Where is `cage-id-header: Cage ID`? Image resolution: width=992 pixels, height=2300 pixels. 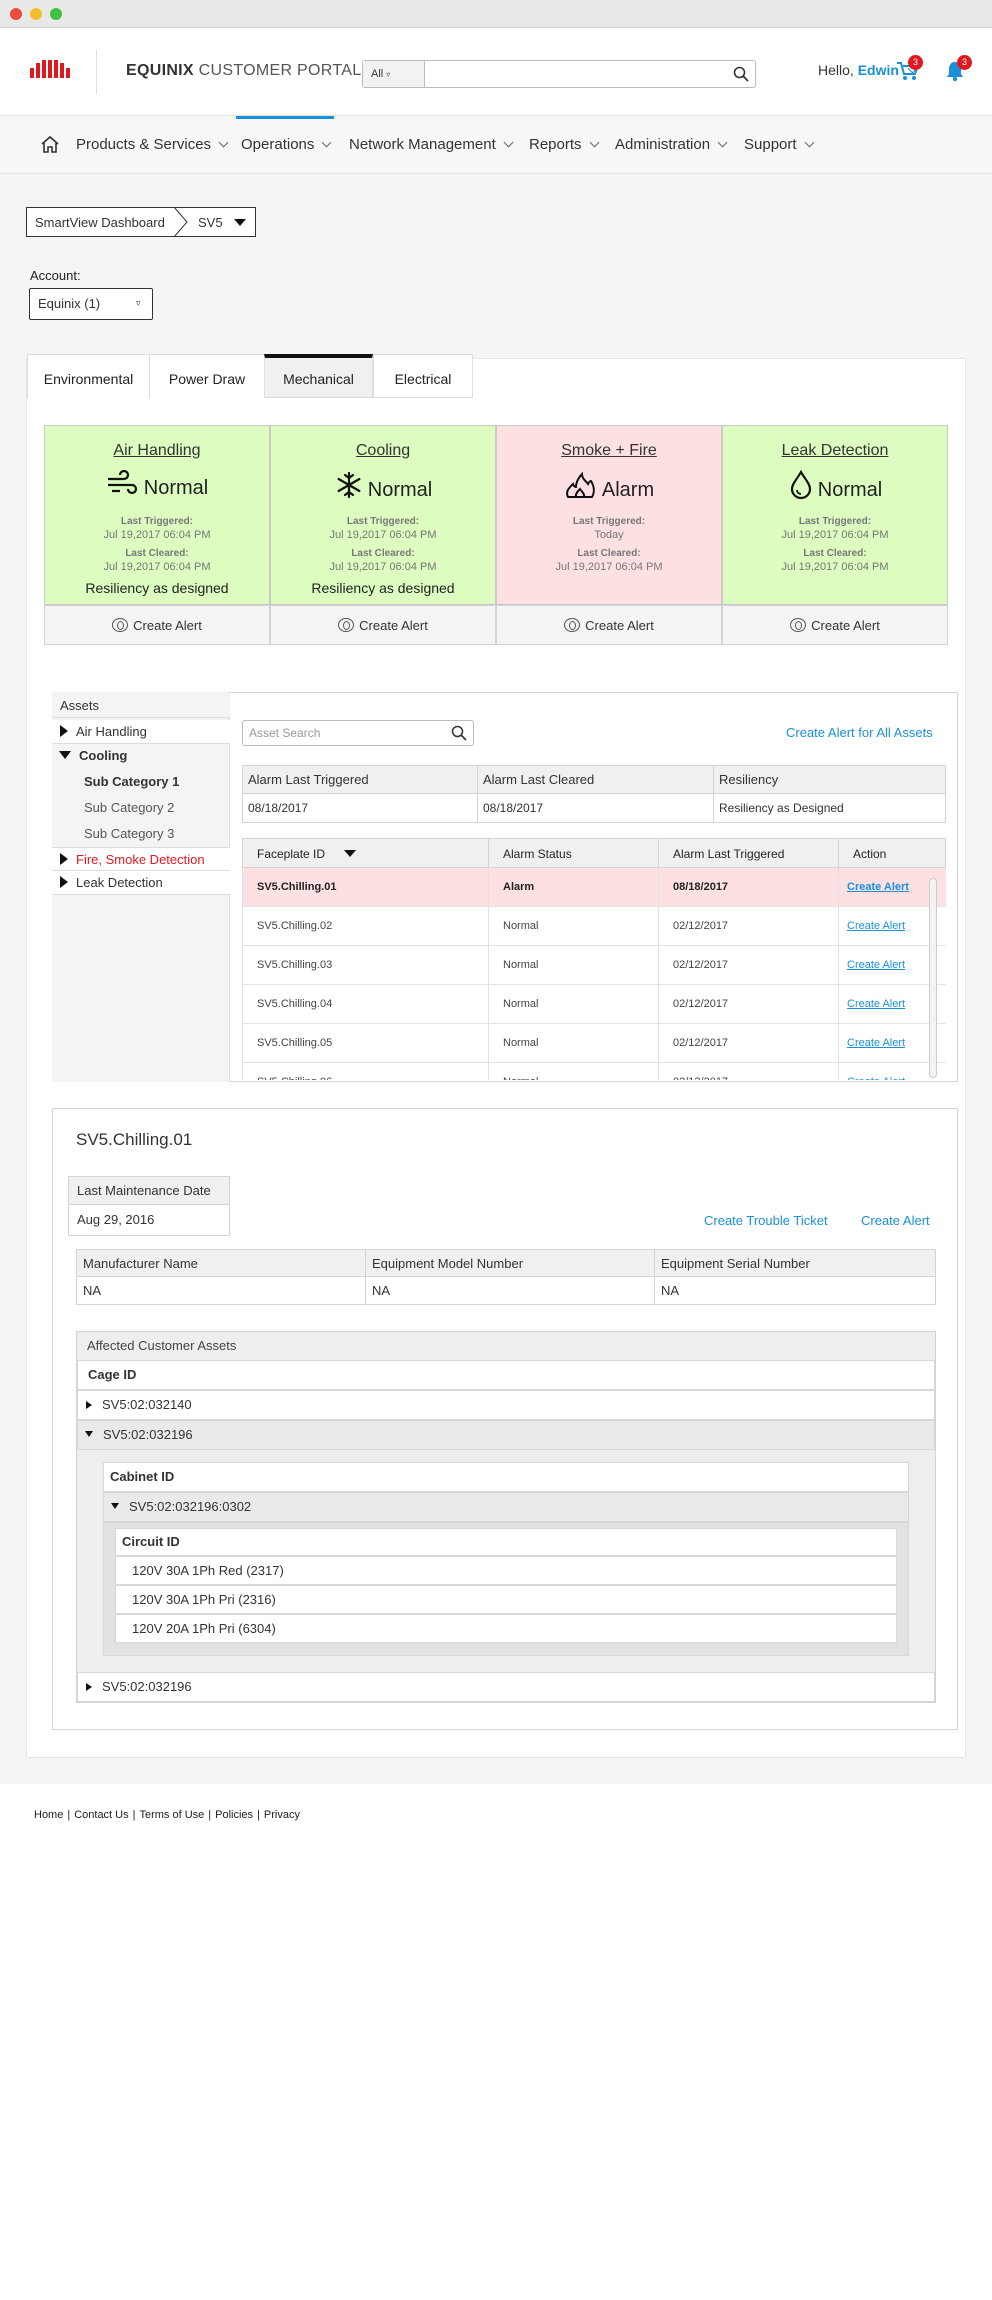 cage-id-header: Cage ID is located at coordinates (506, 1375).